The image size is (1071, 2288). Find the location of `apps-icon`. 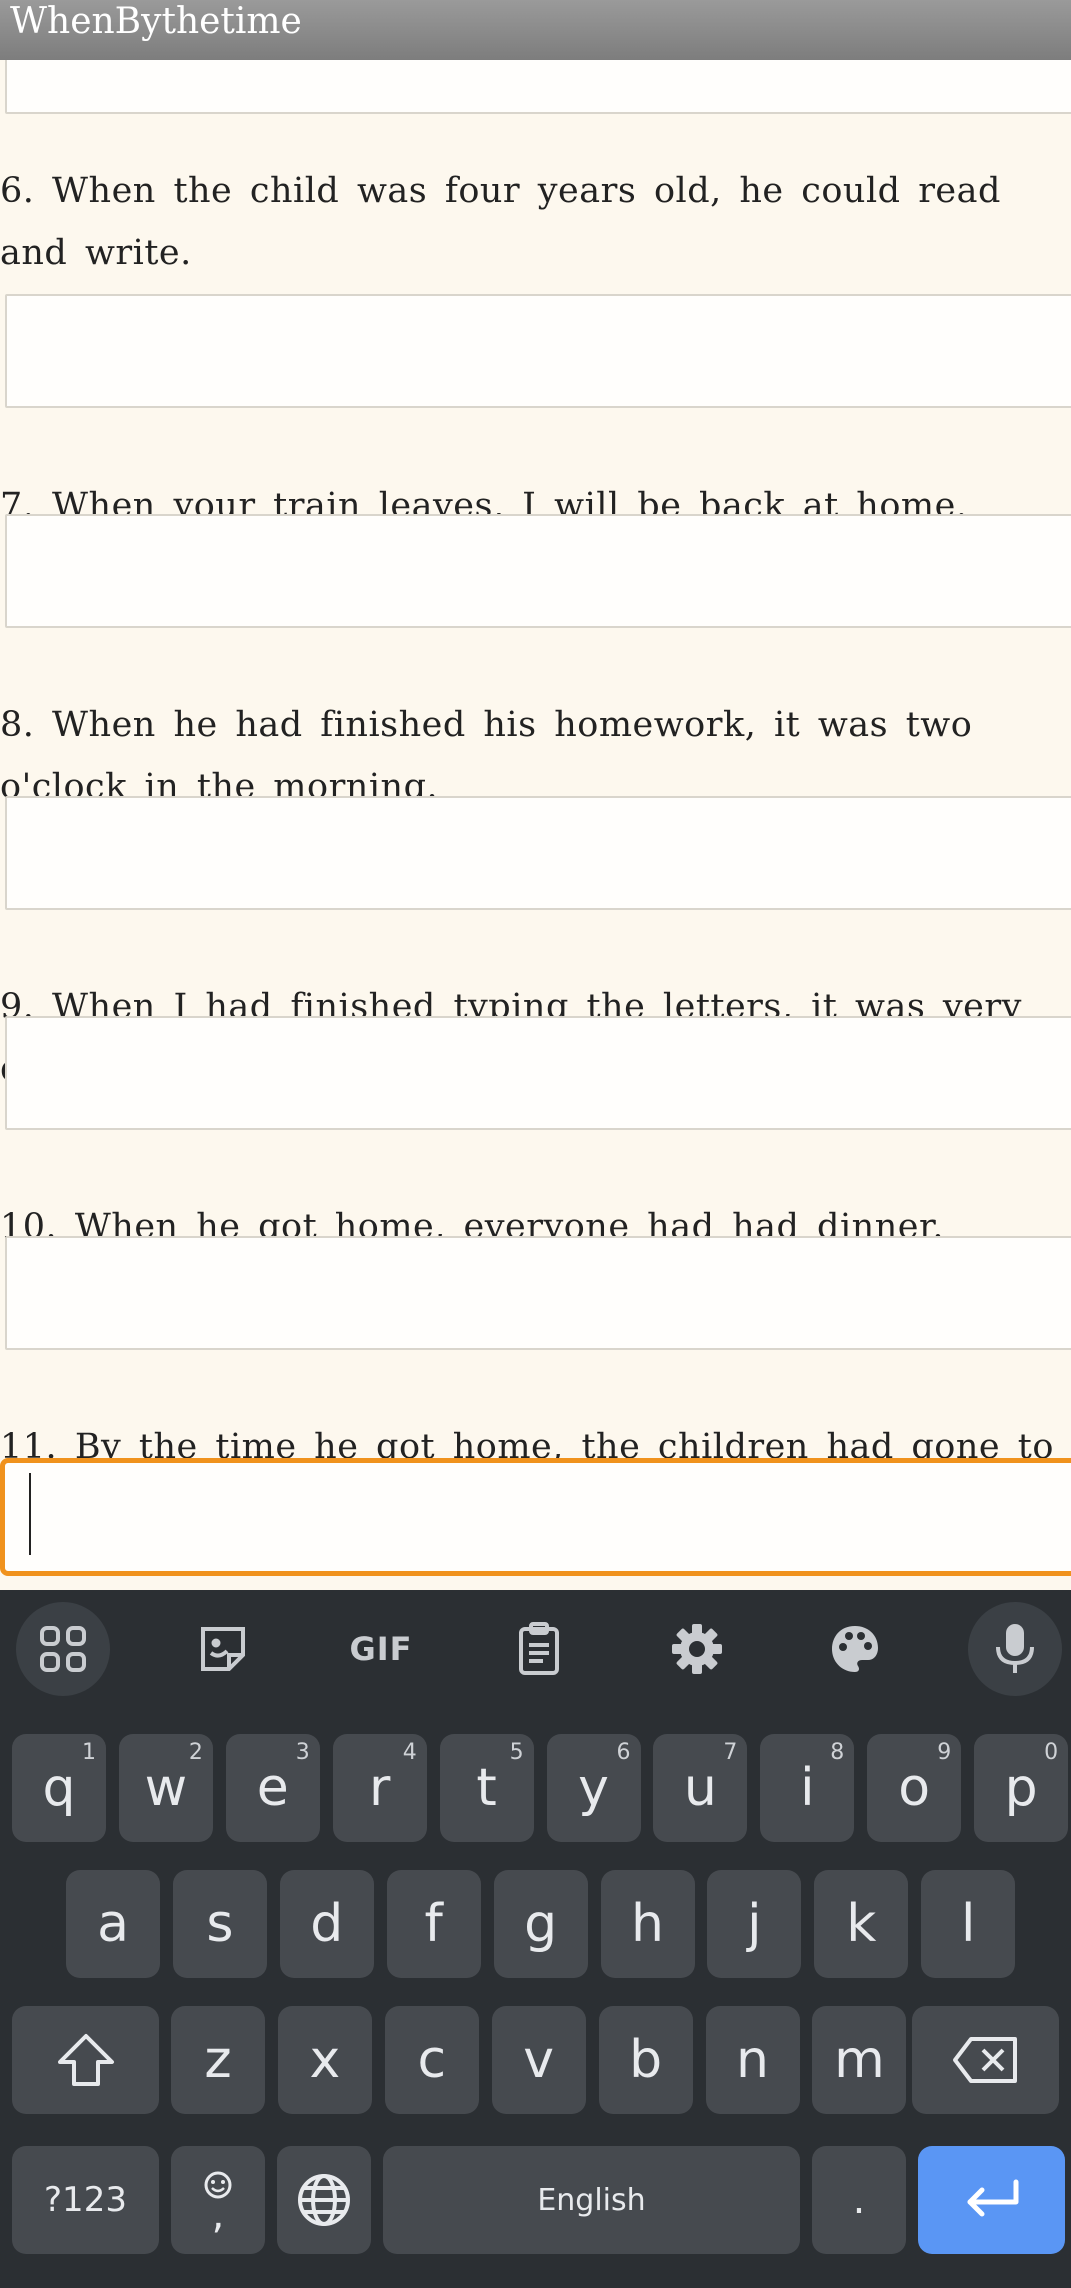

apps-icon is located at coordinates (63, 1649).